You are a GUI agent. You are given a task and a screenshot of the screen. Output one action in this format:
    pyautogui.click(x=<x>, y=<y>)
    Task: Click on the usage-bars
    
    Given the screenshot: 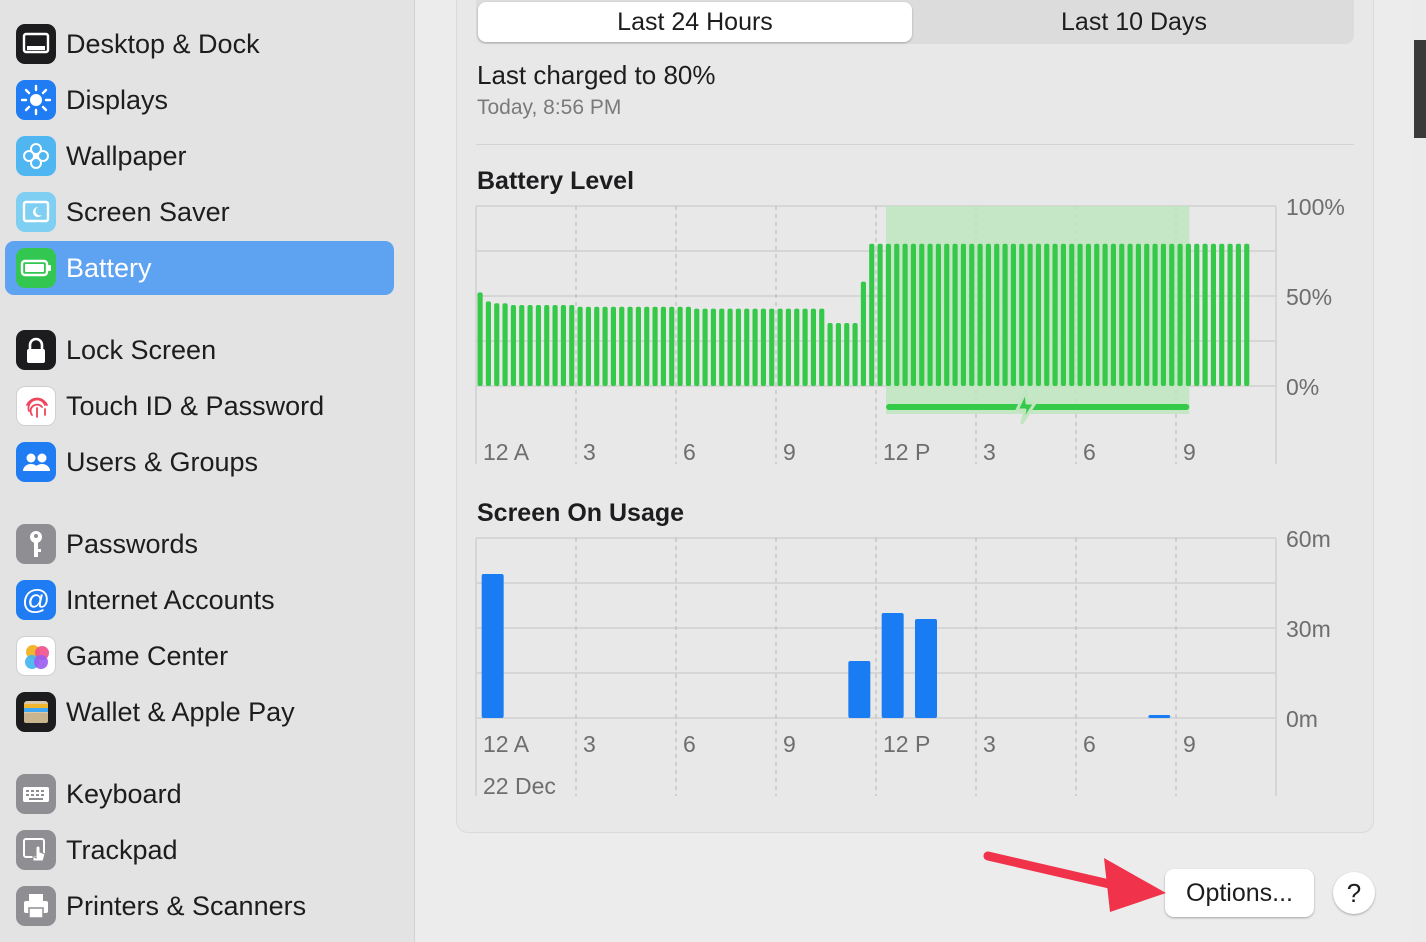 What is the action you would take?
    pyautogui.click(x=826, y=646)
    